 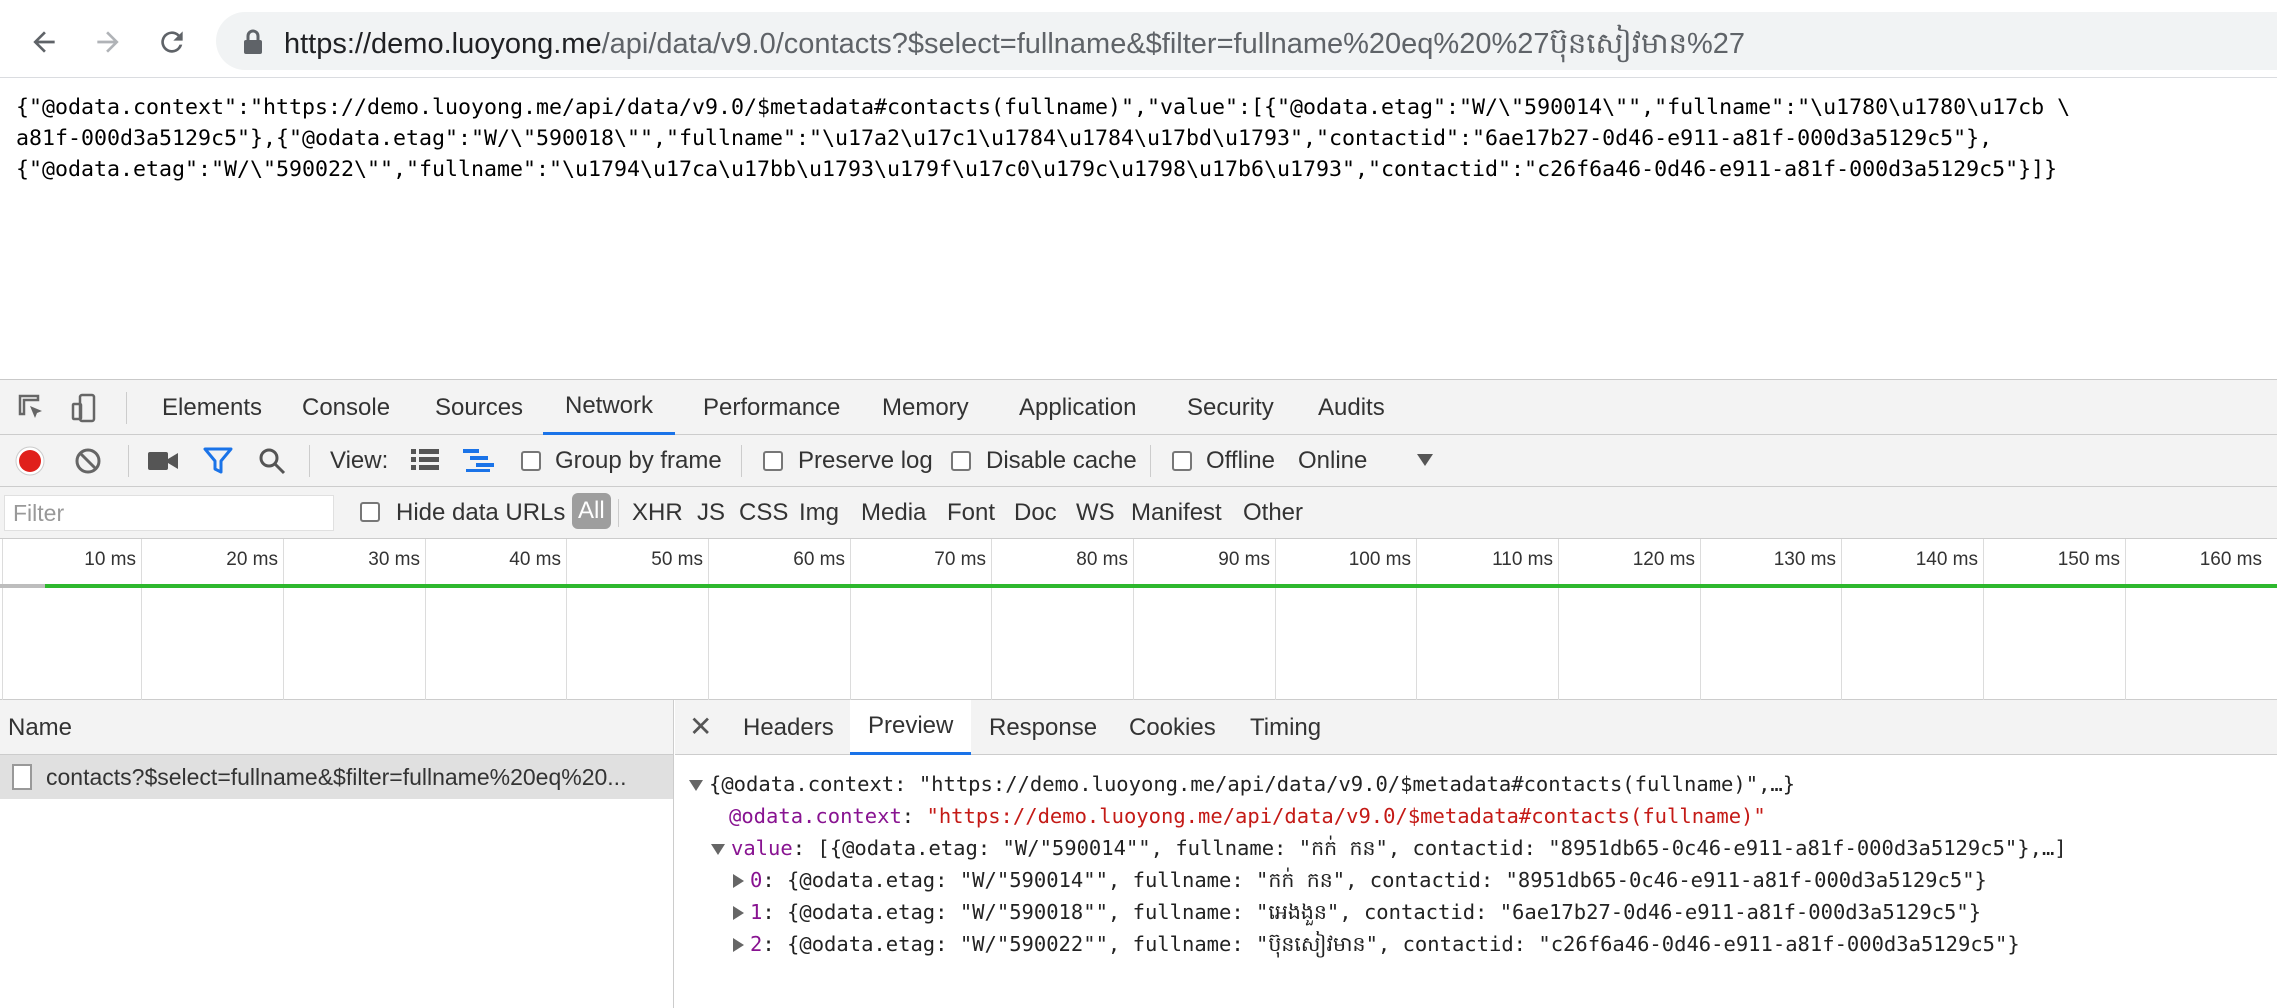 I want to click on filter-input: Filter, so click(x=169, y=513).